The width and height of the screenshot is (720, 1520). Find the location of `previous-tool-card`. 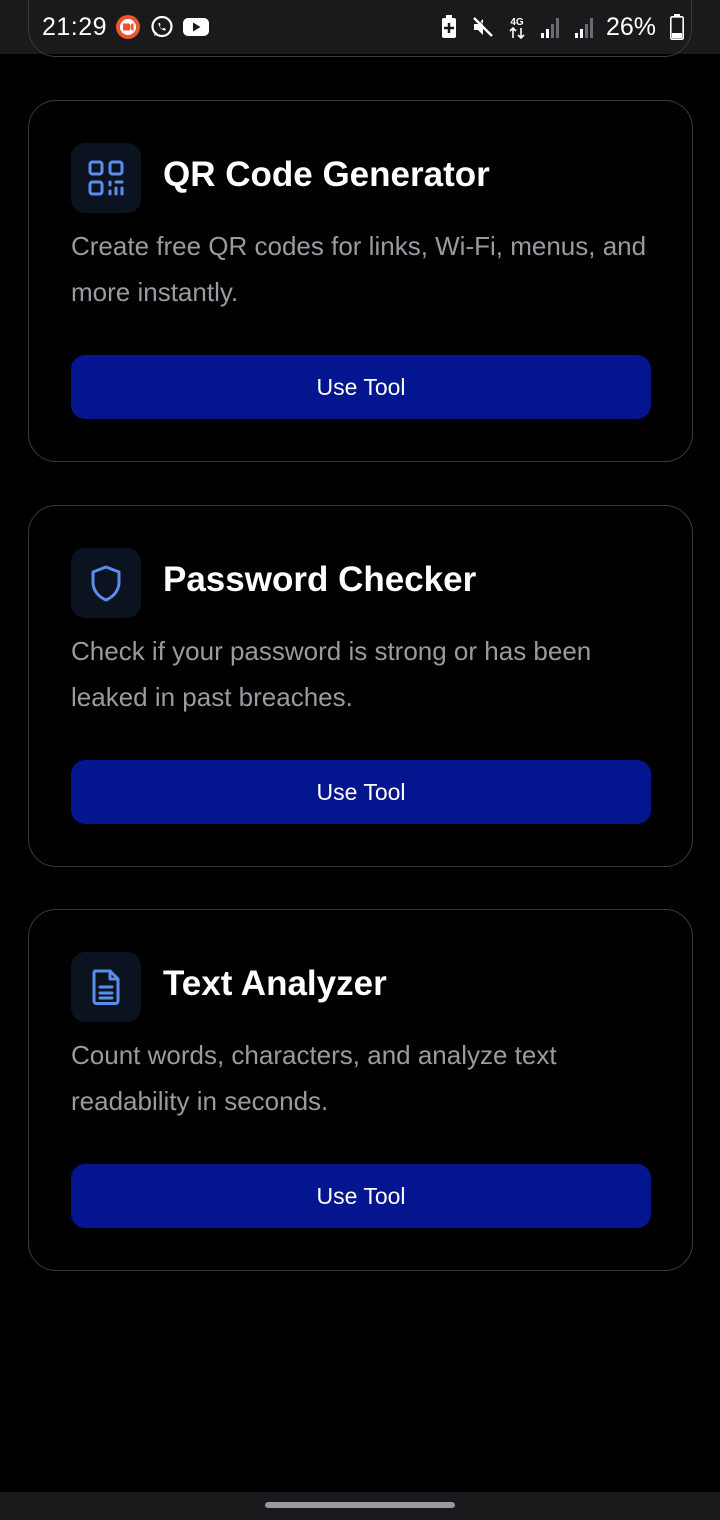

previous-tool-card is located at coordinates (360, 28).